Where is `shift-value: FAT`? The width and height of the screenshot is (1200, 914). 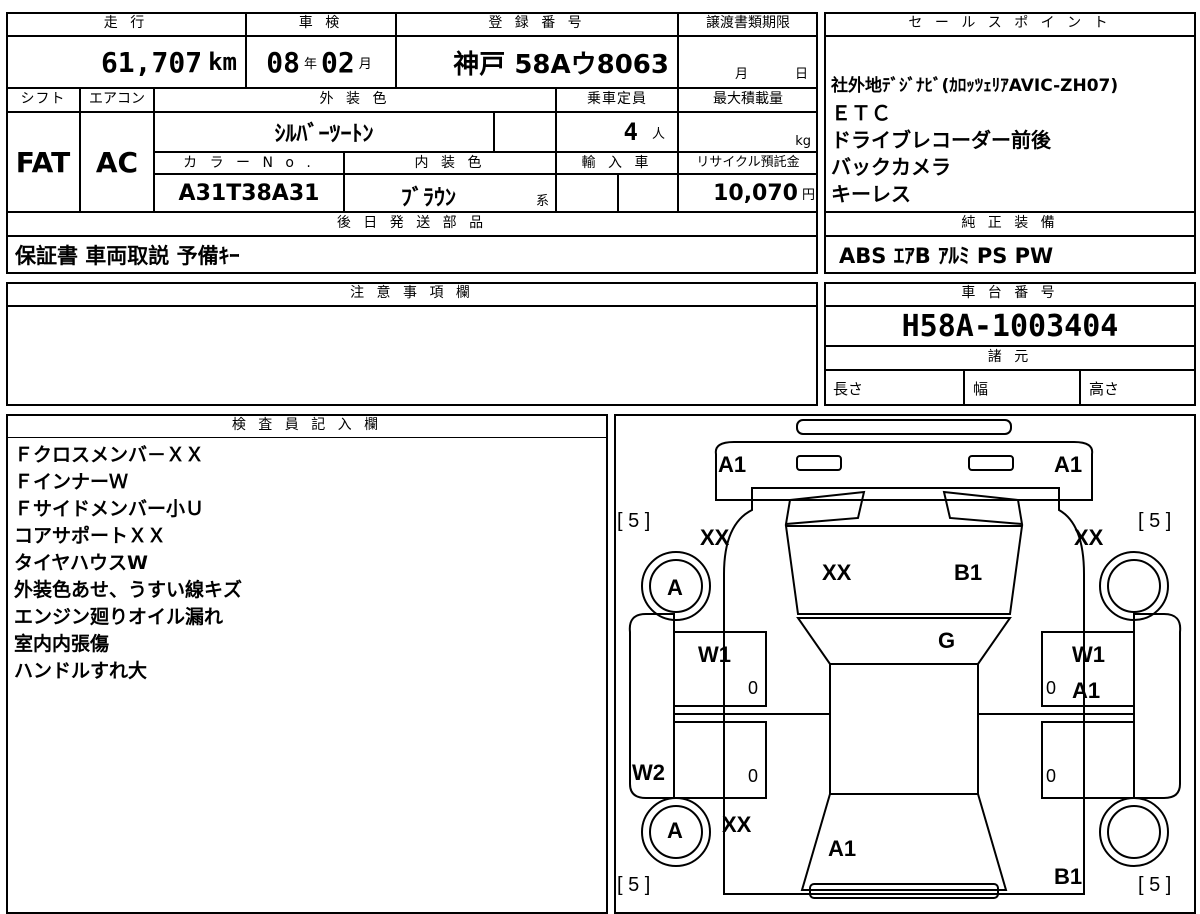
shift-value: FAT is located at coordinates (43, 162).